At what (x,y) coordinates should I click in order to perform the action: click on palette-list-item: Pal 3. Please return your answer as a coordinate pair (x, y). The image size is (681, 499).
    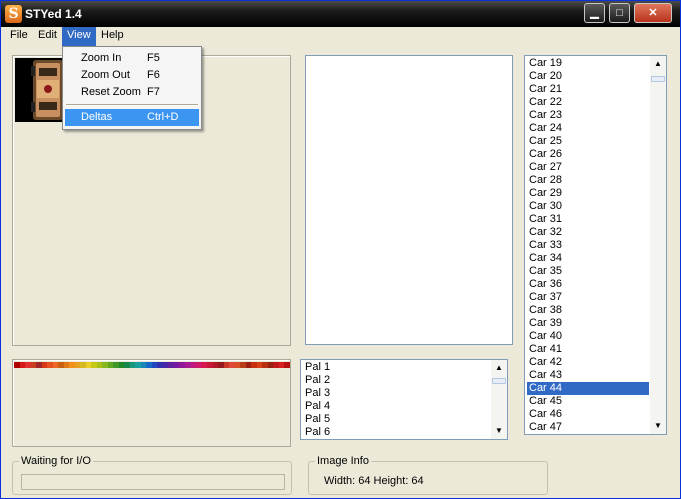
    Looking at the image, I should click on (396, 393).